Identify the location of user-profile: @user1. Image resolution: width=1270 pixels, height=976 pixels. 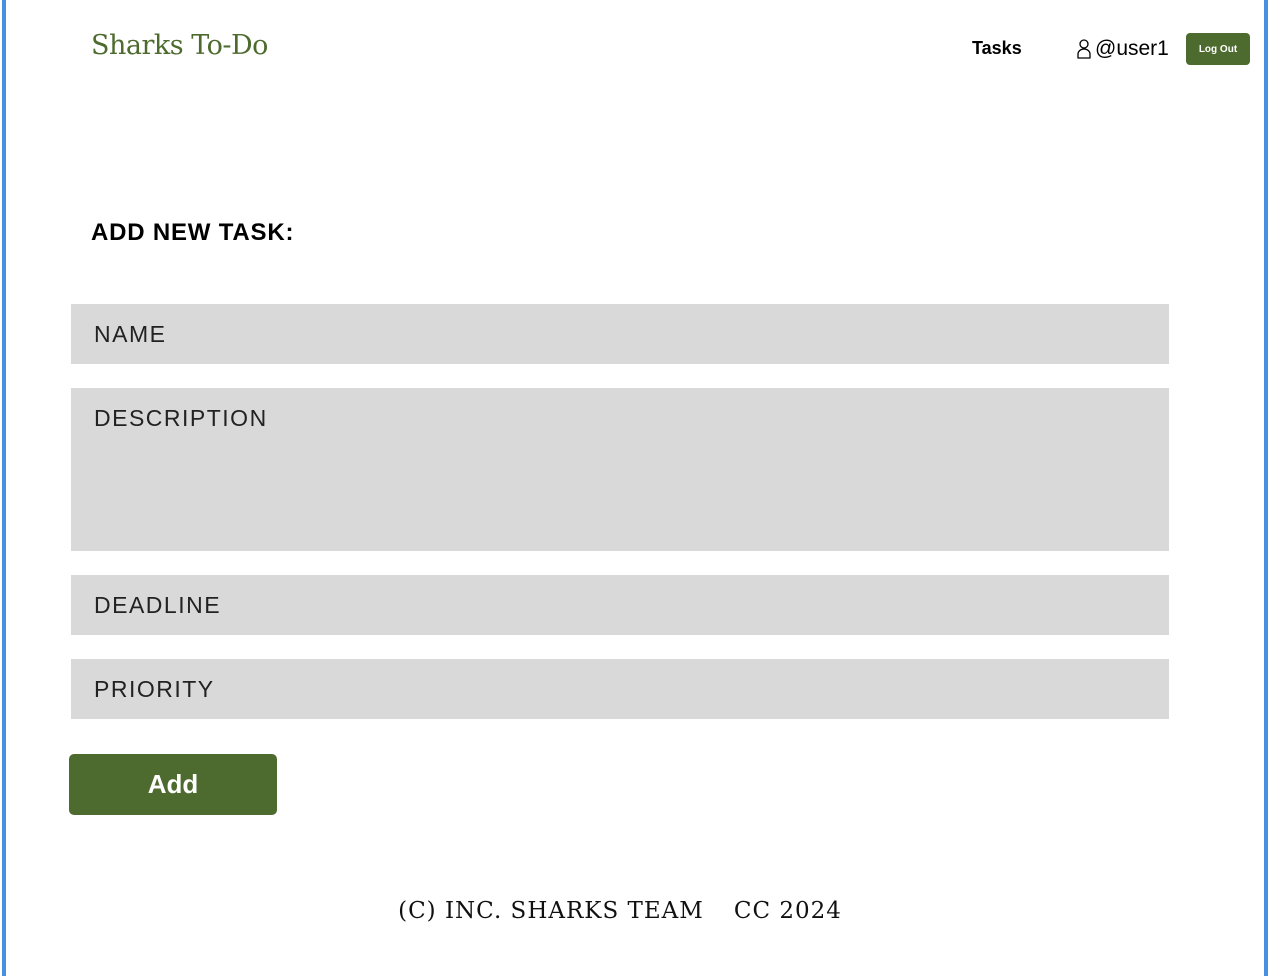
(1122, 49).